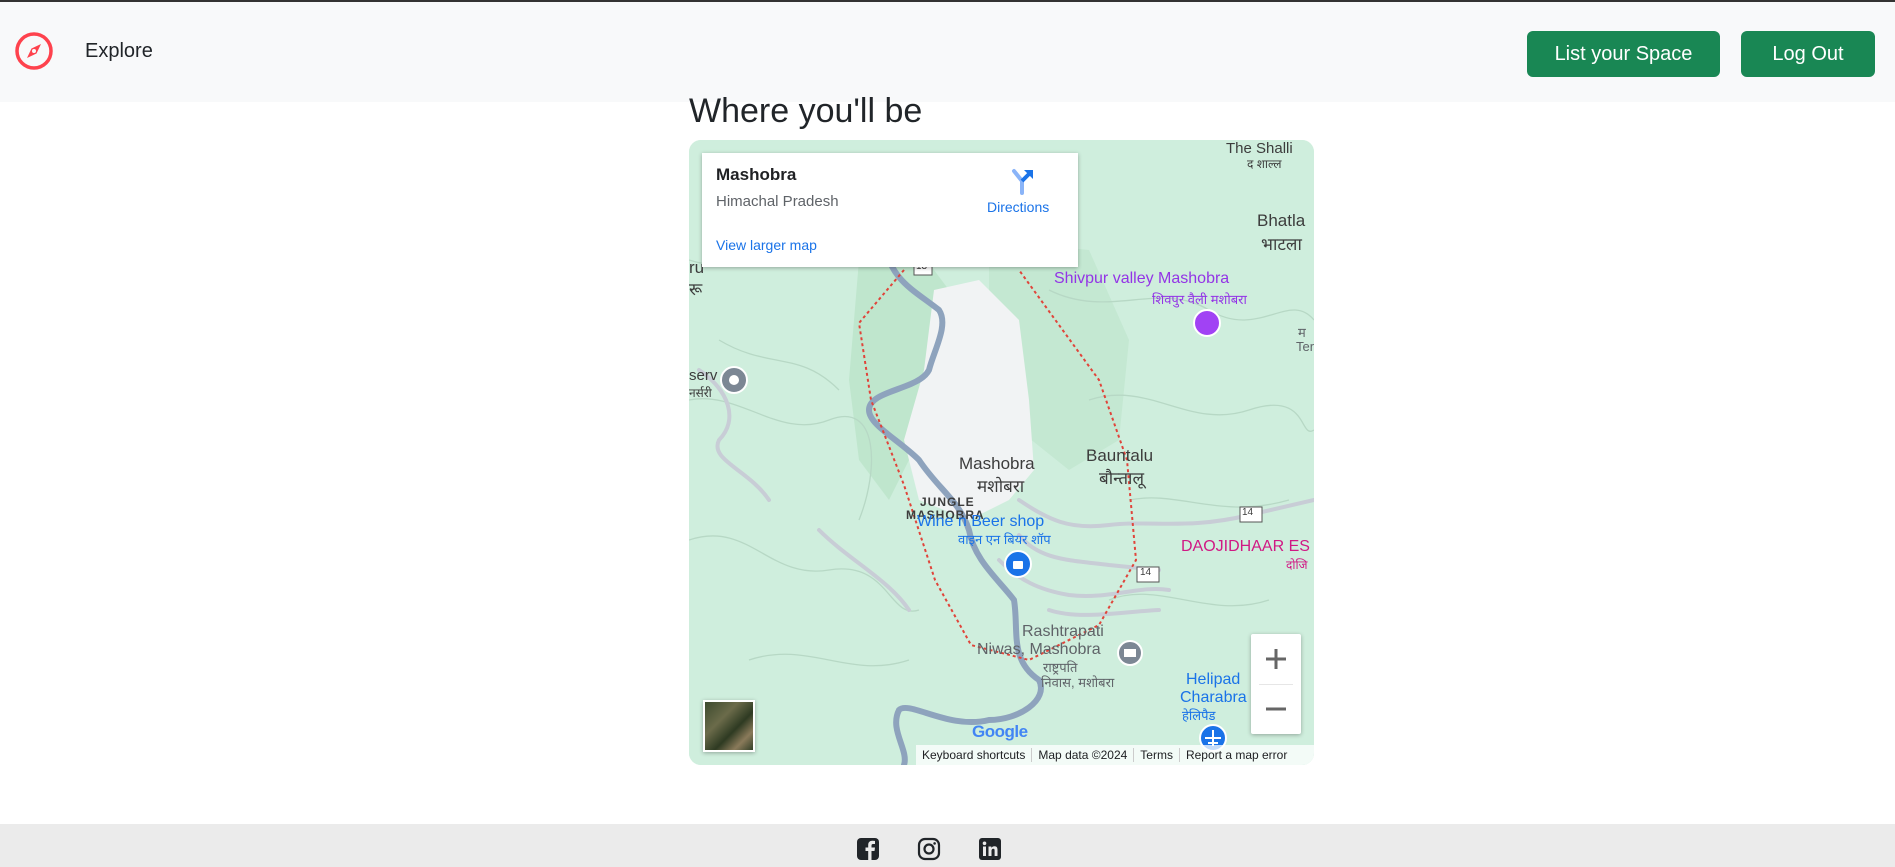  What do you see at coordinates (1121, 478) in the screenshot?
I see `map-label: बौन्तालू` at bounding box center [1121, 478].